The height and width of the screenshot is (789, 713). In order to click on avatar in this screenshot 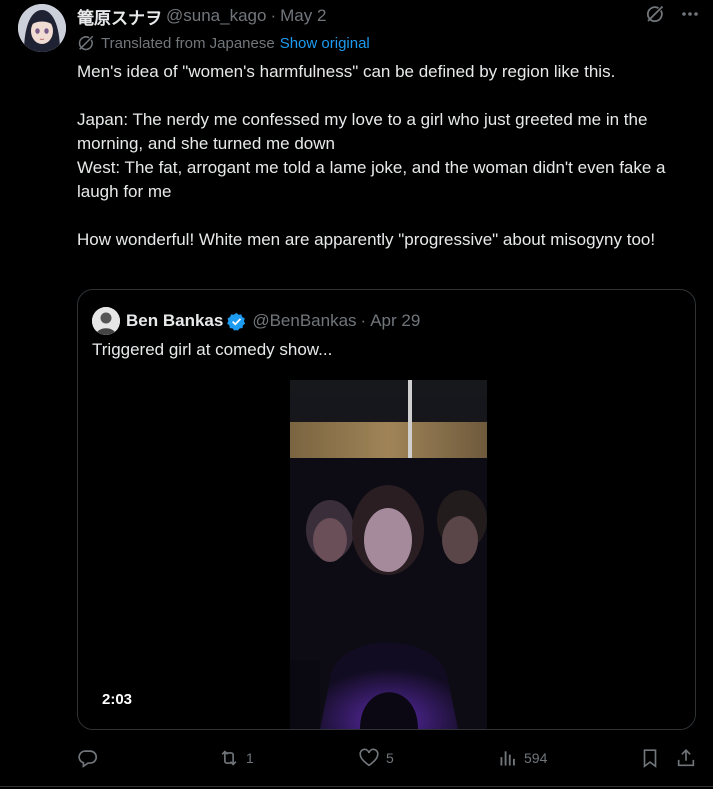, I will do `click(42, 28)`.